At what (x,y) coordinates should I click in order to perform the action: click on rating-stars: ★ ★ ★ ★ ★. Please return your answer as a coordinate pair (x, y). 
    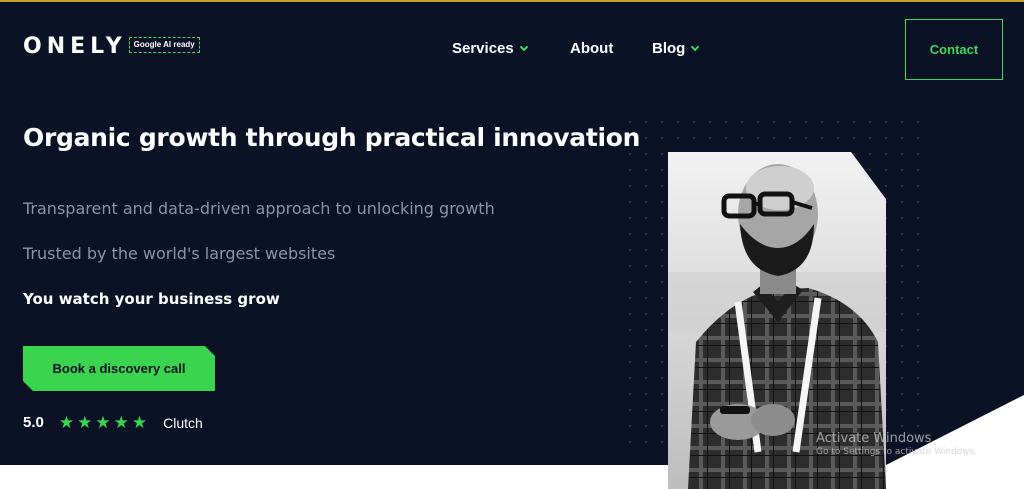
    Looking at the image, I should click on (104, 422).